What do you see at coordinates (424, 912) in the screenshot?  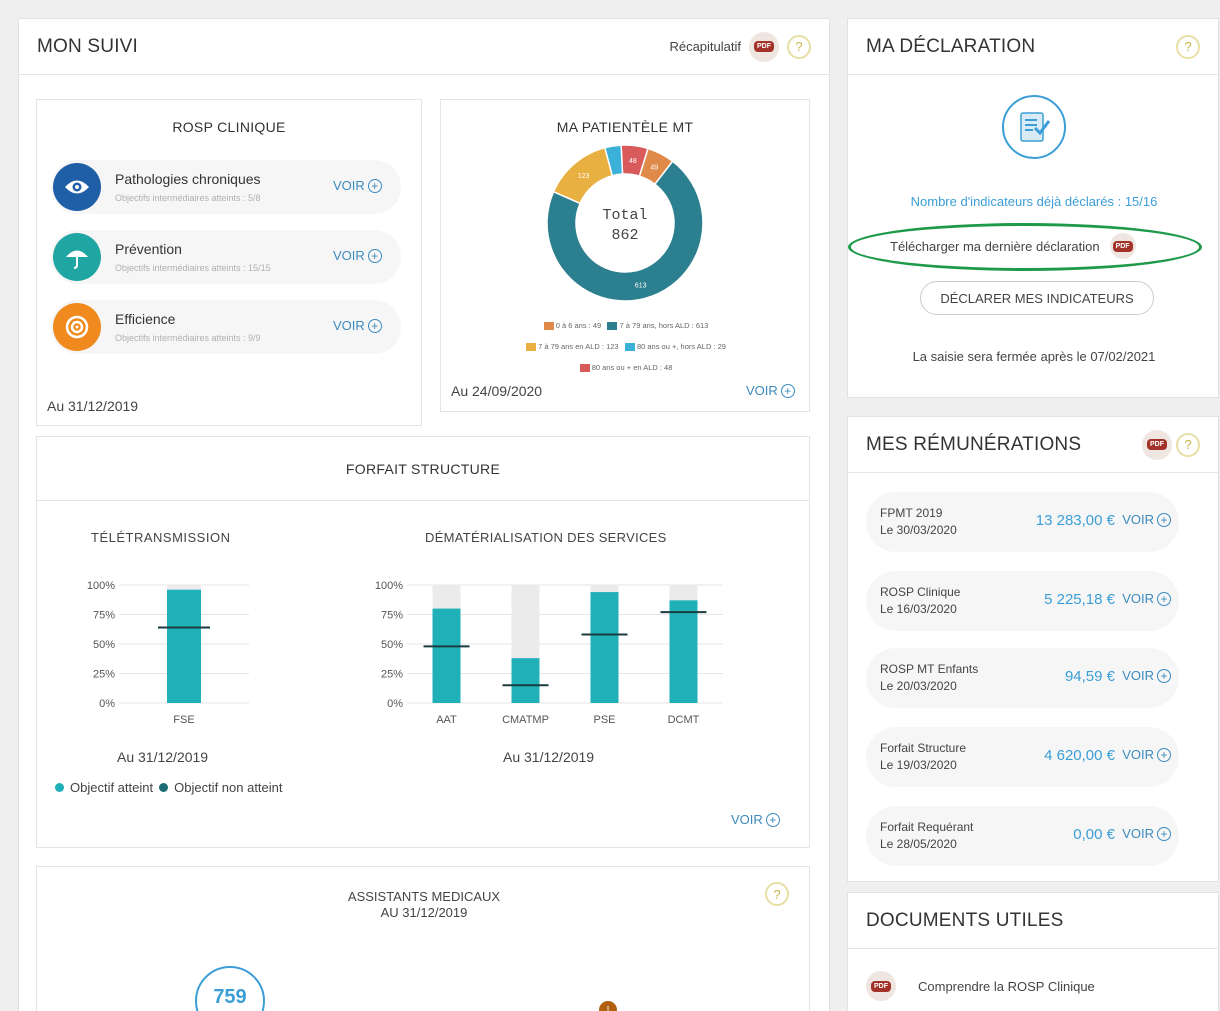 I see `assistants-title-line2: AU 31/12/2019` at bounding box center [424, 912].